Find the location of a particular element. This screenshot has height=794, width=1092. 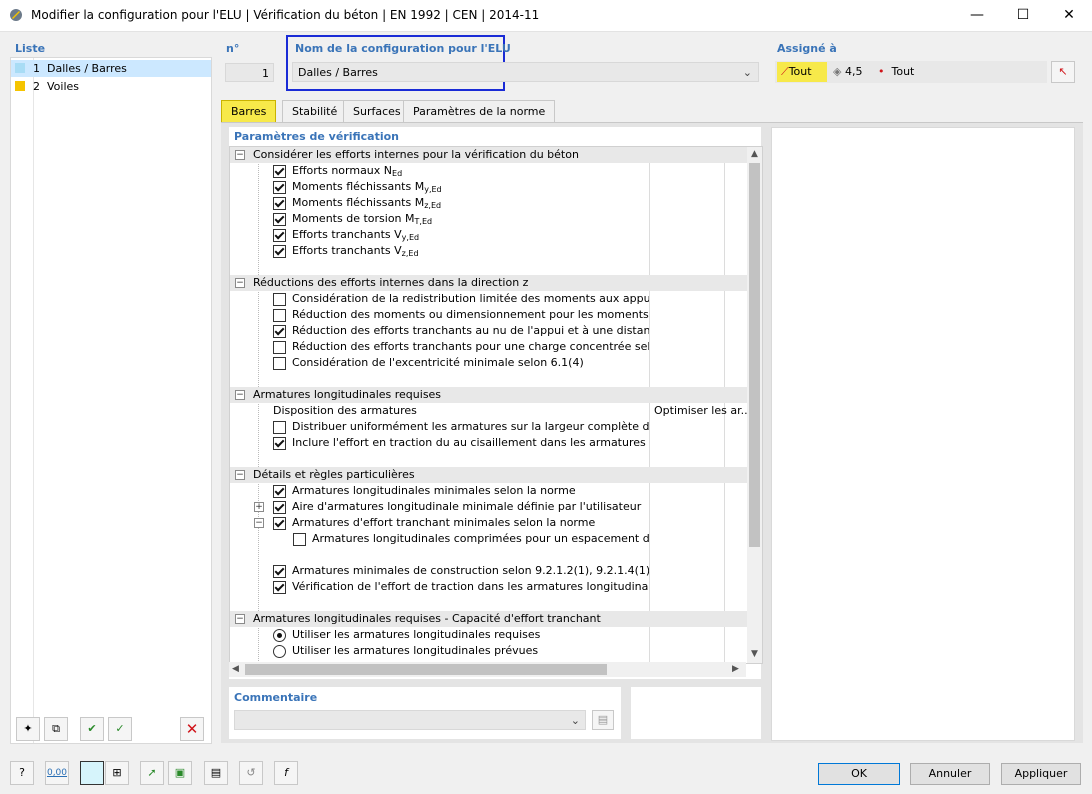

copy-config-button: ⧉ is located at coordinates (56, 729).